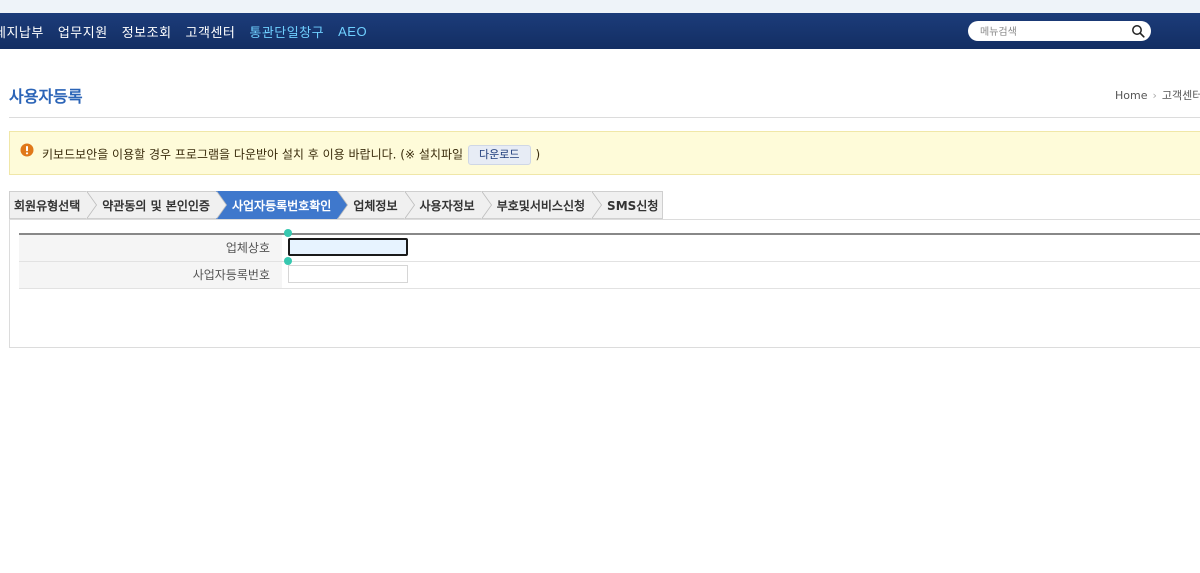  I want to click on step-user-info: 사용자정보, so click(447, 205).